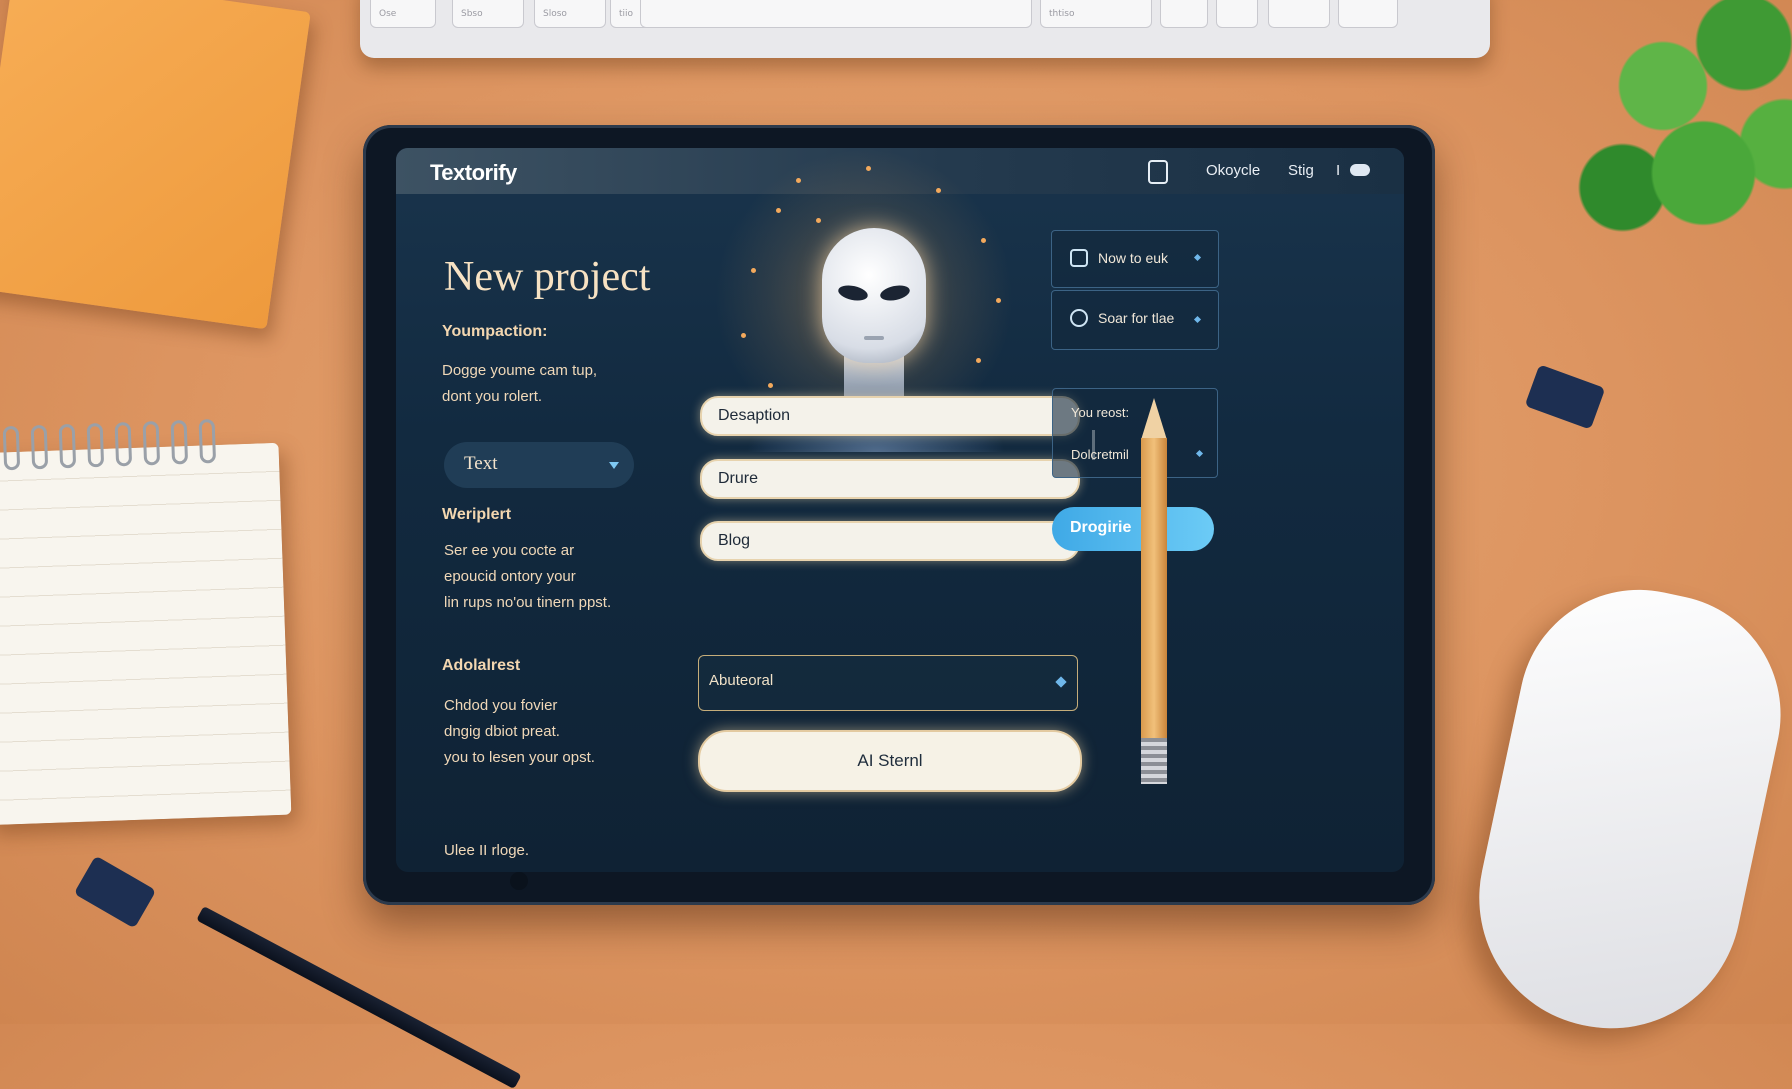 The width and height of the screenshot is (1792, 1089). What do you see at coordinates (1360, 170) in the screenshot?
I see `cloud-icon` at bounding box center [1360, 170].